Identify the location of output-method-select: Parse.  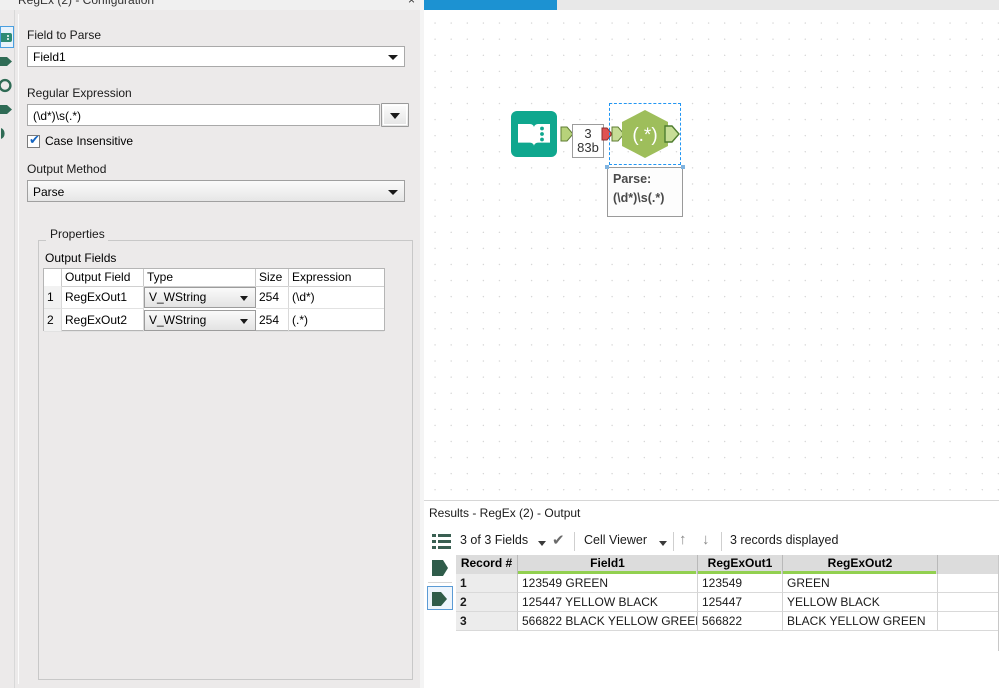
(216, 191).